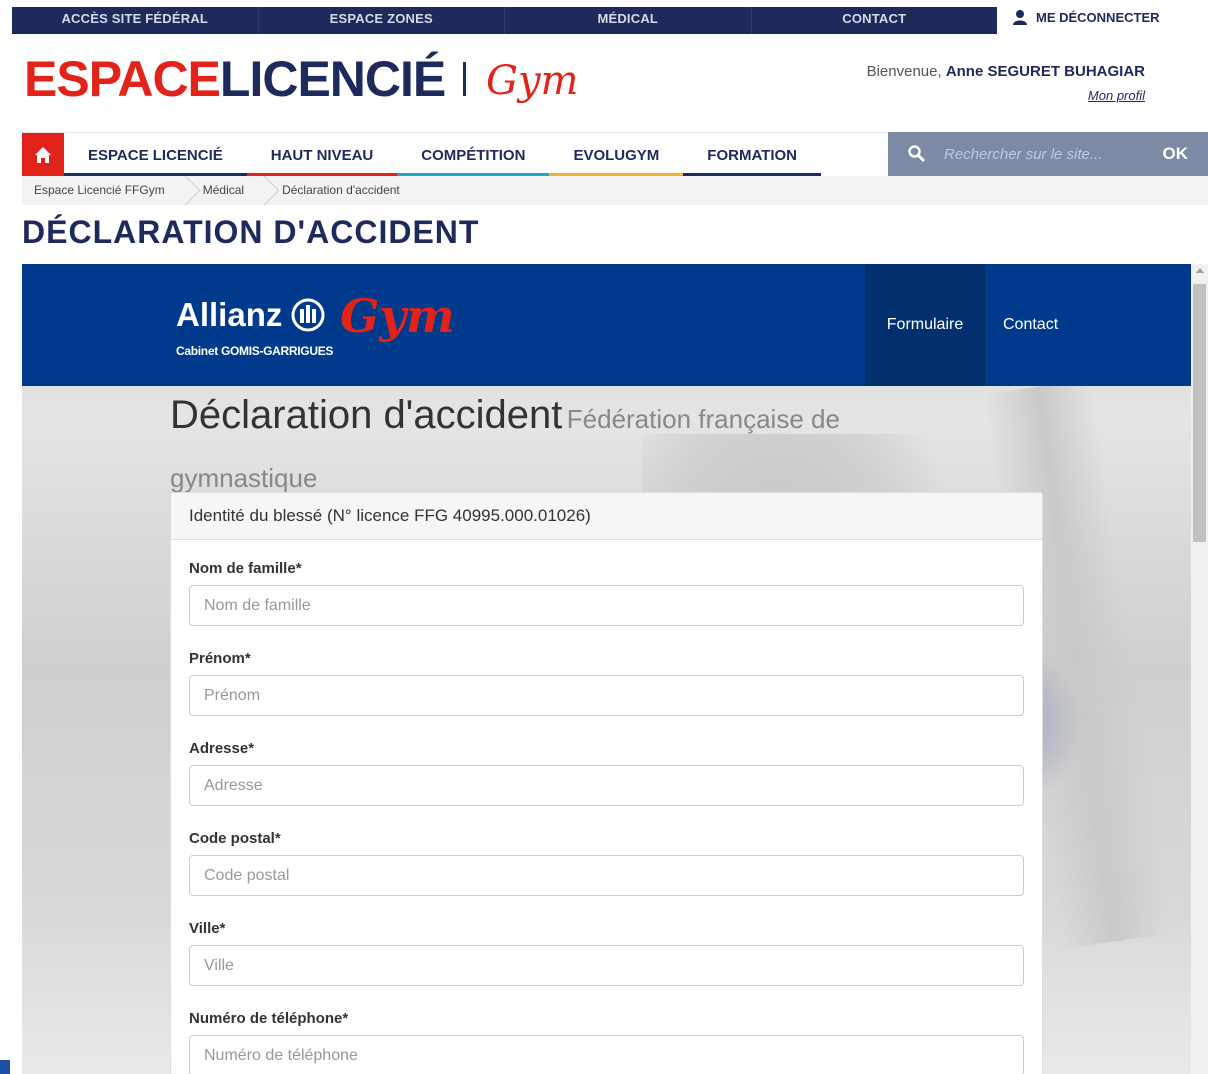 This screenshot has height=1074, width=1208. I want to click on tab-contact: Contact, so click(1033, 325).